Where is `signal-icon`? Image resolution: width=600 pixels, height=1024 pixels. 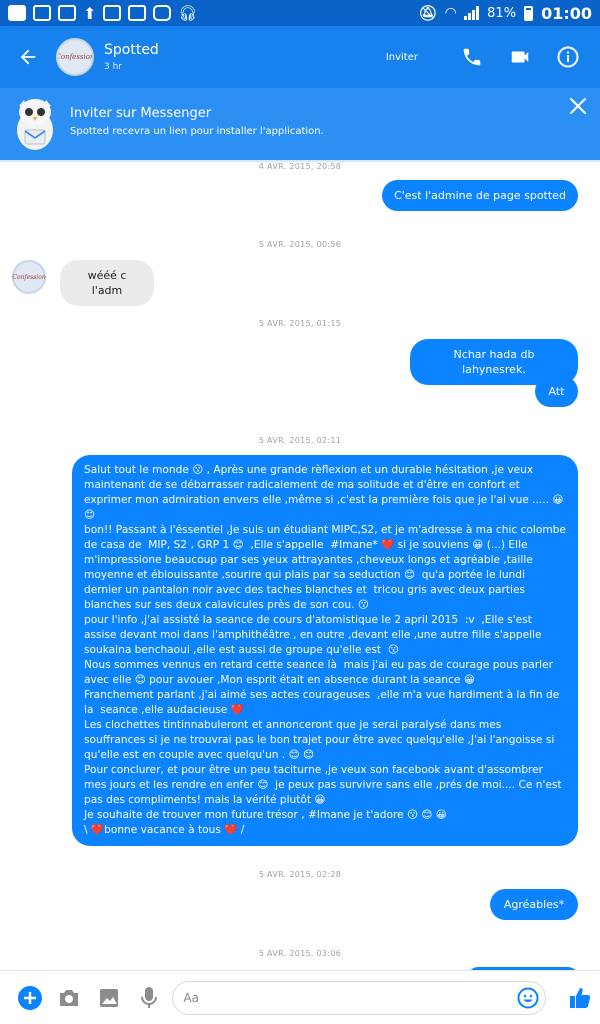
signal-icon is located at coordinates (472, 13).